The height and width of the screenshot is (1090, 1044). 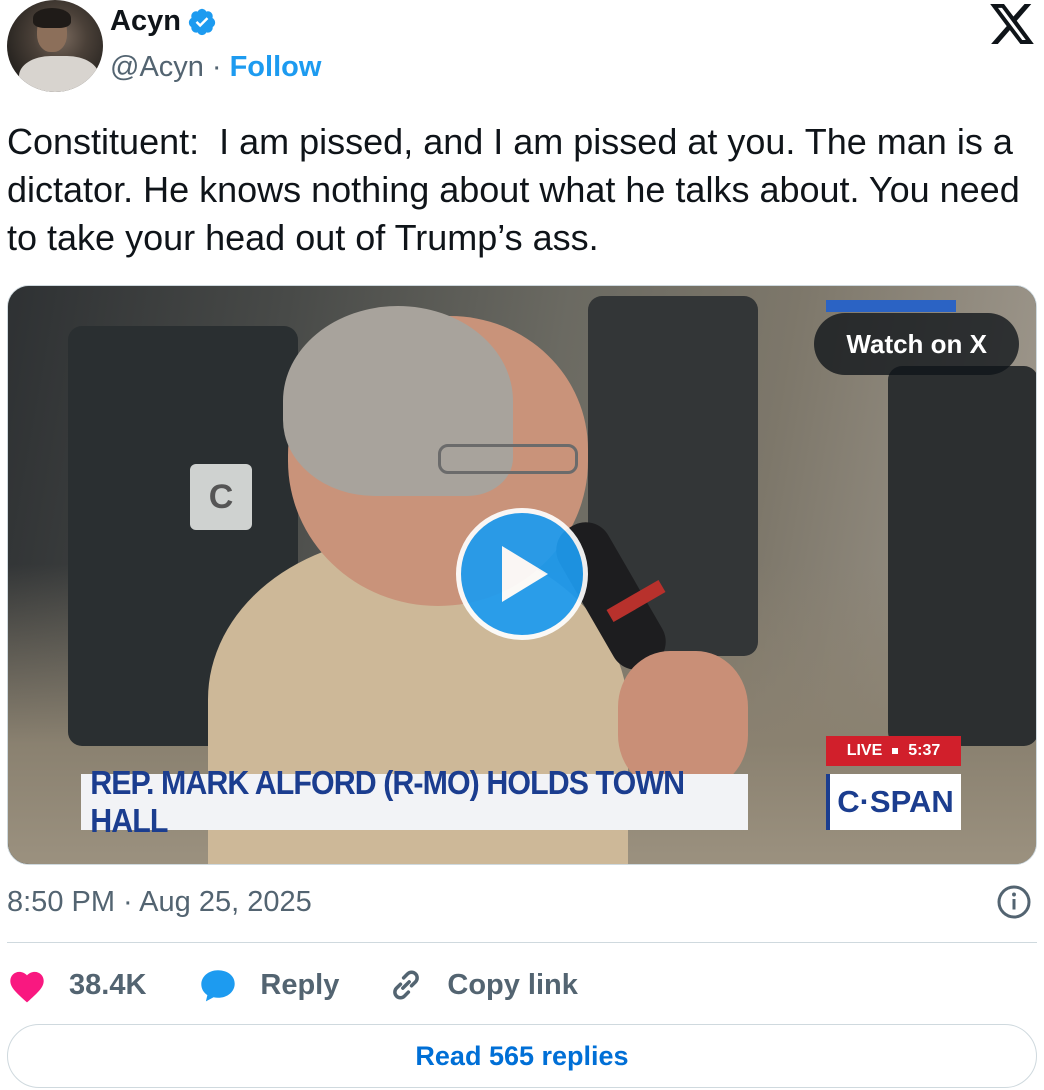 I want to click on tweet-header: Acyn @Acyn · Follow, so click(x=522, y=50).